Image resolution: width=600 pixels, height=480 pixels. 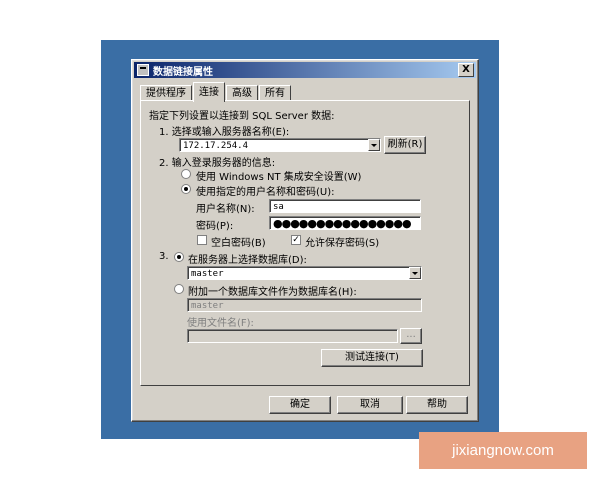 What do you see at coordinates (405, 145) in the screenshot?
I see `refresh-button: 刷新(R)` at bounding box center [405, 145].